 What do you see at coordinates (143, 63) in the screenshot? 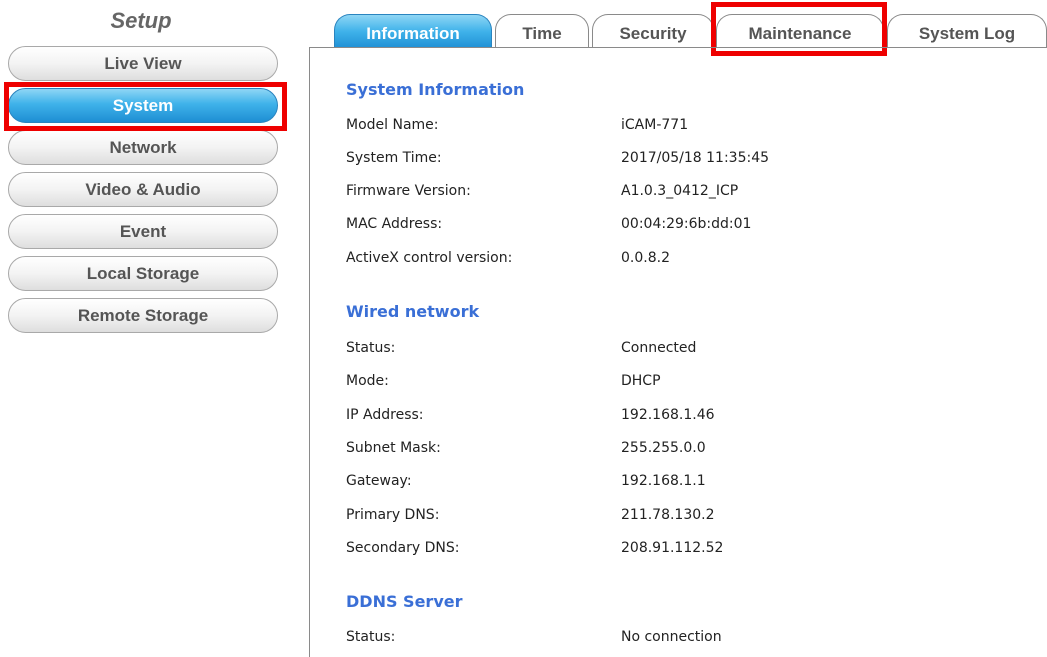
I see `nav-live-view-button: Live View` at bounding box center [143, 63].